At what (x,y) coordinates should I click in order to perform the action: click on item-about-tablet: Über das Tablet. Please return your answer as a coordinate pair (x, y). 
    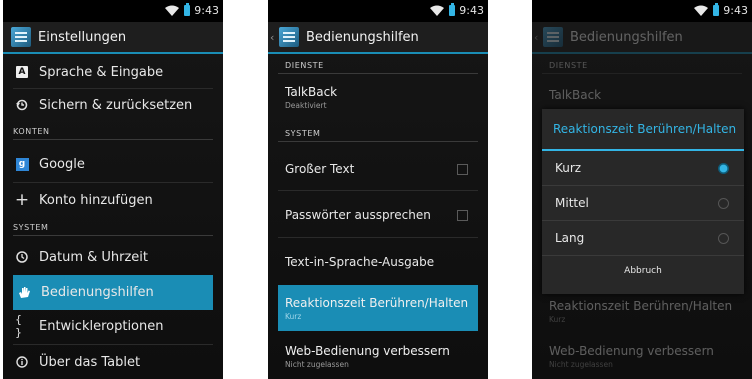
    Looking at the image, I should click on (113, 362).